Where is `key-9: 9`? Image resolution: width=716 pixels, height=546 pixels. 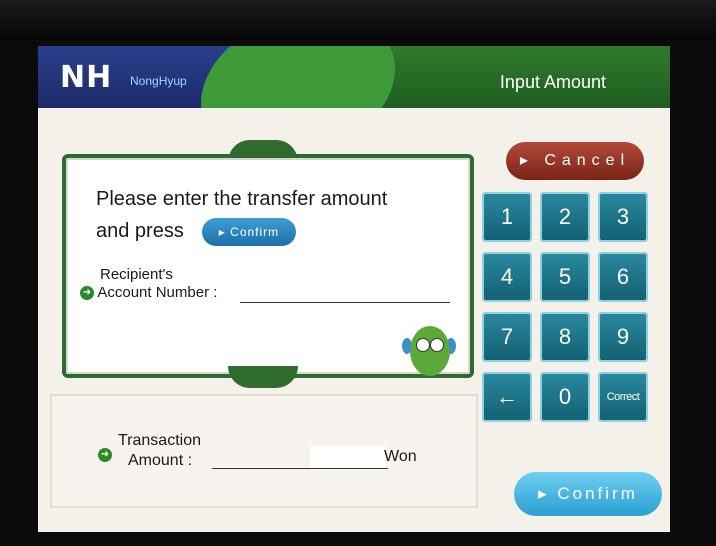
key-9: 9 is located at coordinates (623, 337).